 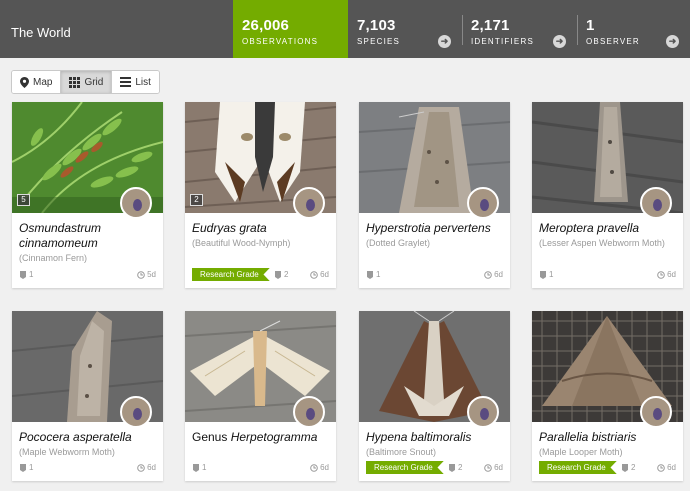 What do you see at coordinates (266, 25) in the screenshot?
I see `observations-count: 26,006` at bounding box center [266, 25].